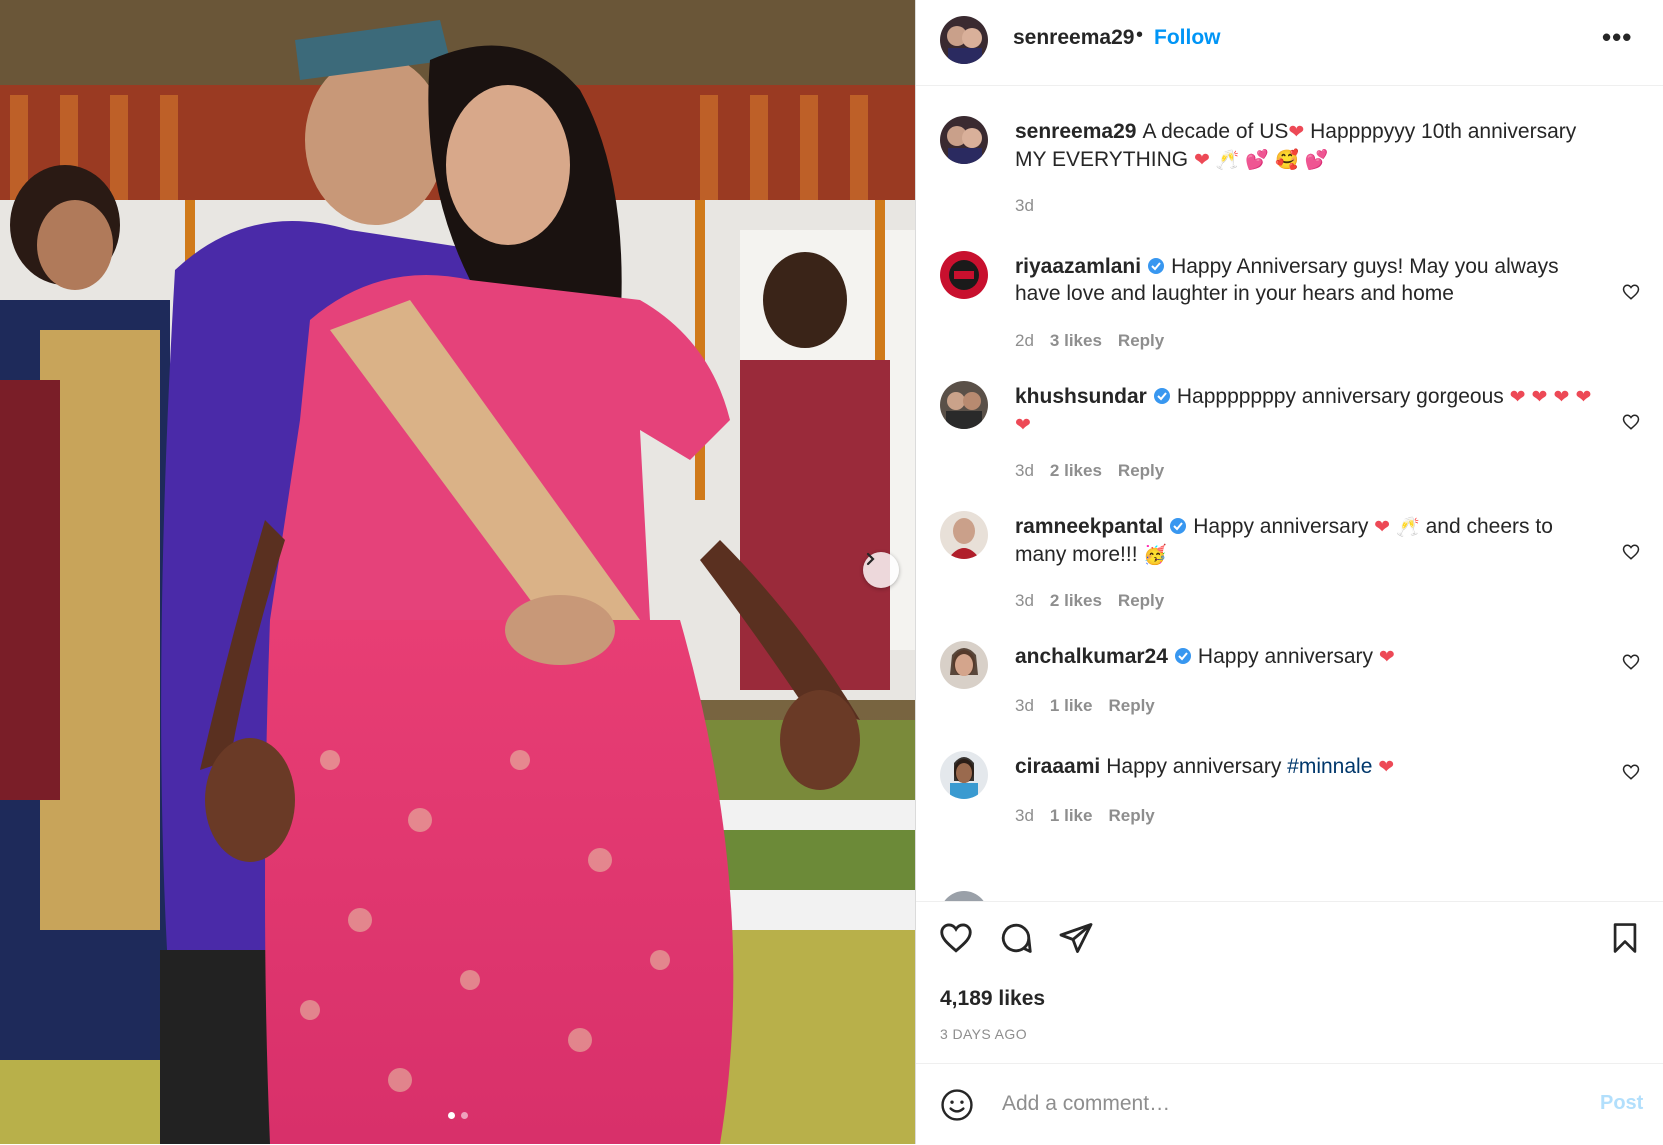 This screenshot has height=1145, width=1663. Describe the element at coordinates (1215, 131) in the screenshot. I see `caption-body: A decade of US` at that location.